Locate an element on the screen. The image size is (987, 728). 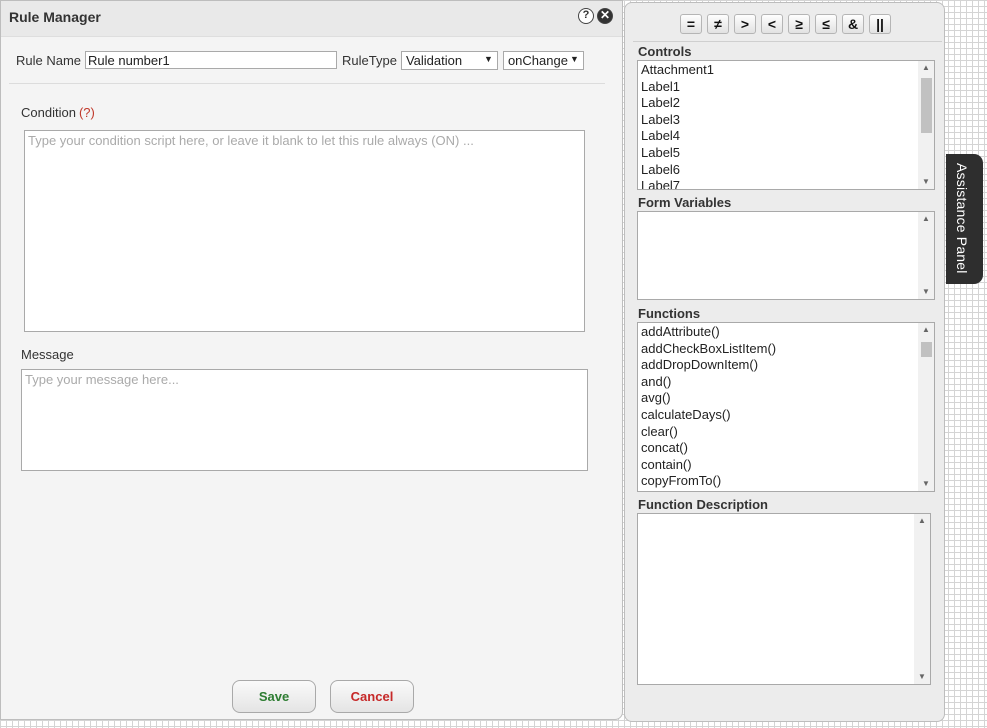
less-than-operator-button: < is located at coordinates (772, 24).